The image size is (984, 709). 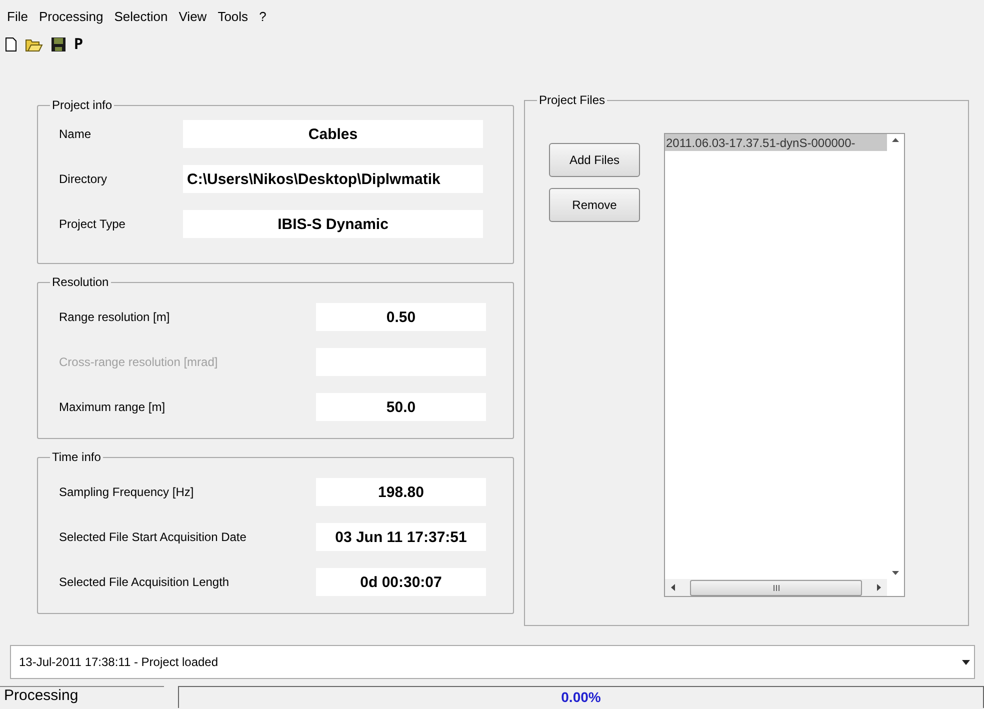 I want to click on menu-item: Processing, so click(x=71, y=20).